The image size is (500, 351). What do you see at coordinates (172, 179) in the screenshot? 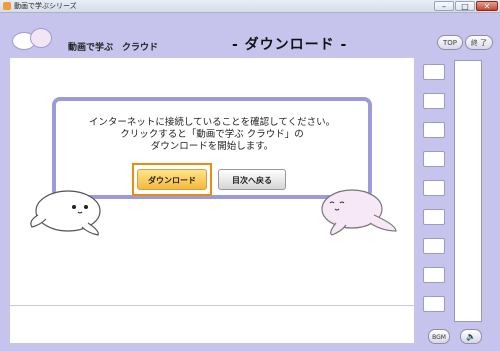
I see `download-button: ダウンロード` at bounding box center [172, 179].